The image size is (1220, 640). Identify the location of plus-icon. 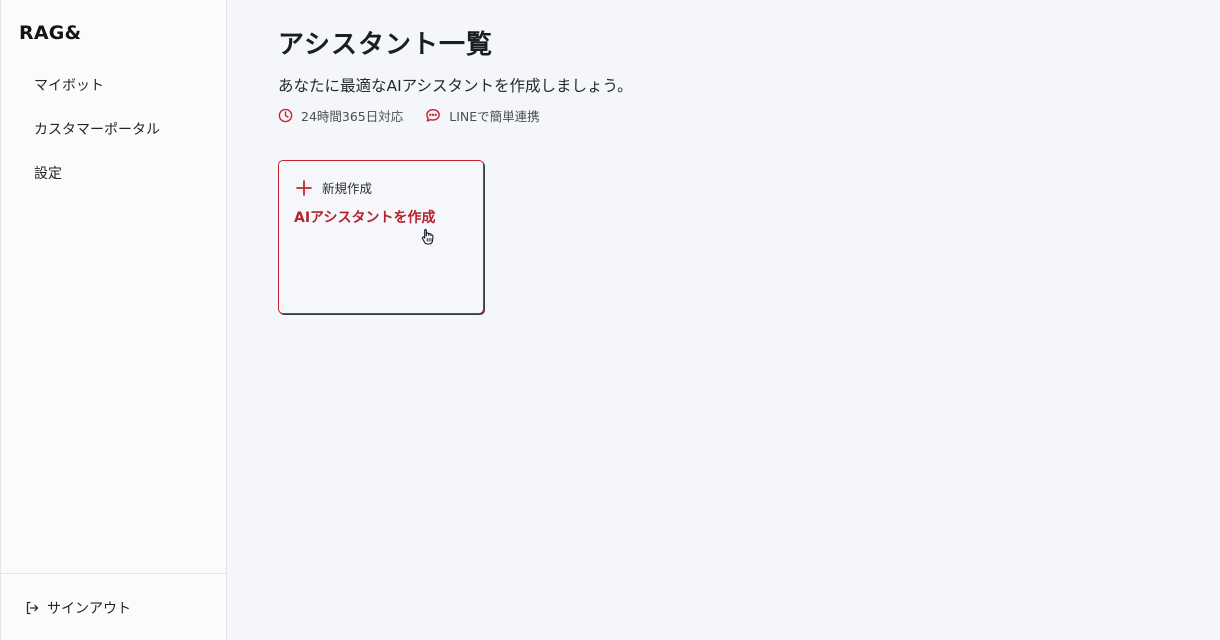
(304, 188).